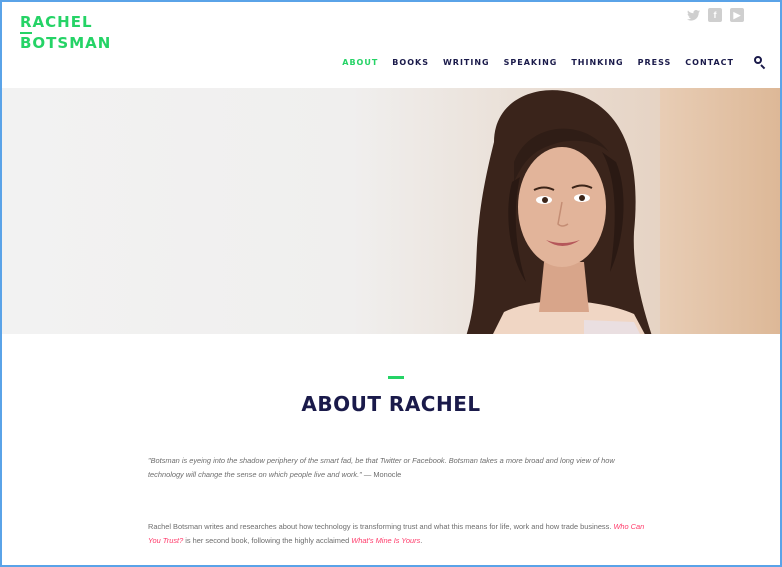 The height and width of the screenshot is (567, 782). I want to click on nav-item-press: PRESS, so click(655, 62).